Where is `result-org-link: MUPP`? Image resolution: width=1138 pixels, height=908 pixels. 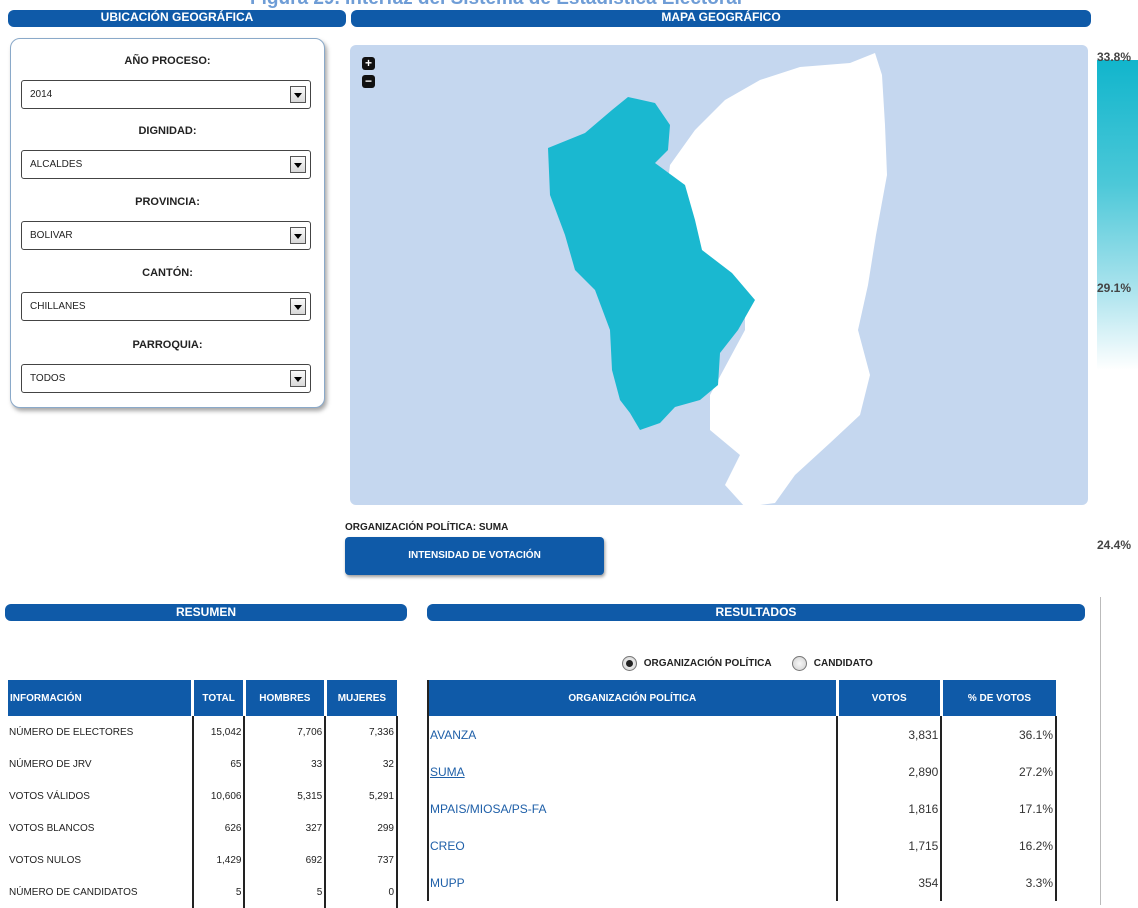
result-org-link: MUPP is located at coordinates (447, 883).